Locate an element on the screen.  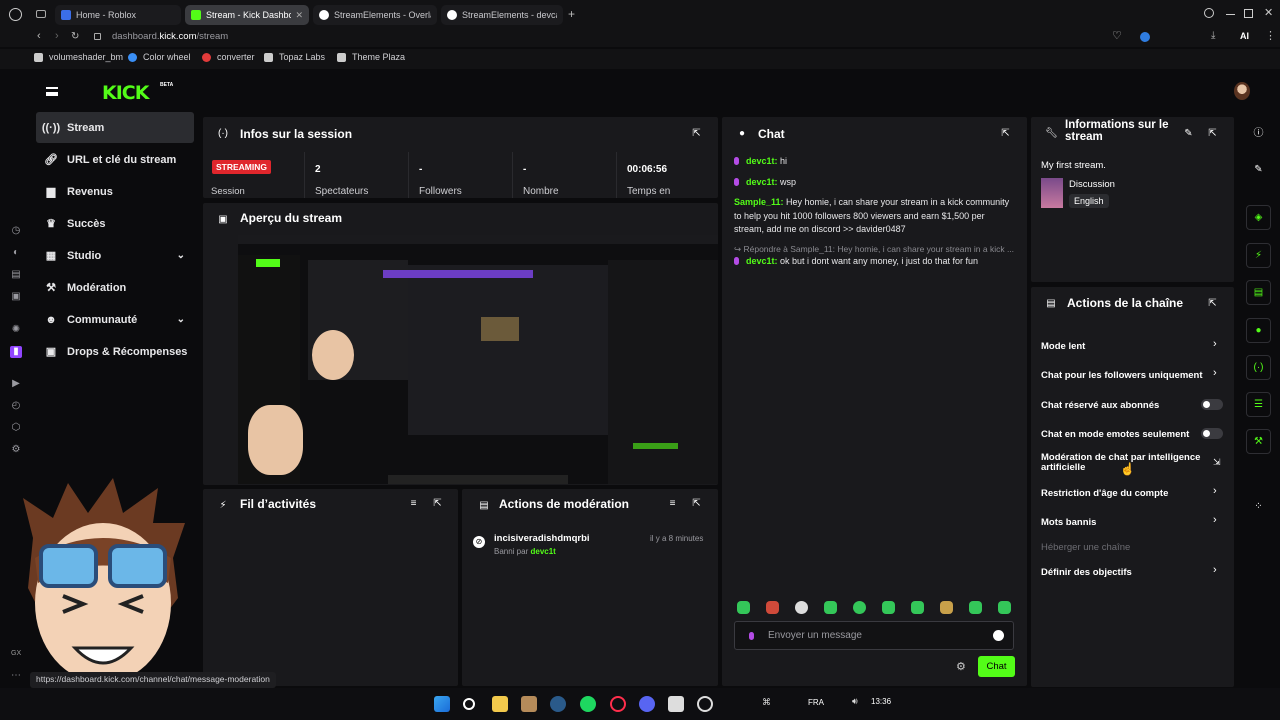
minimize-icon is located at coordinates (1230, 14).